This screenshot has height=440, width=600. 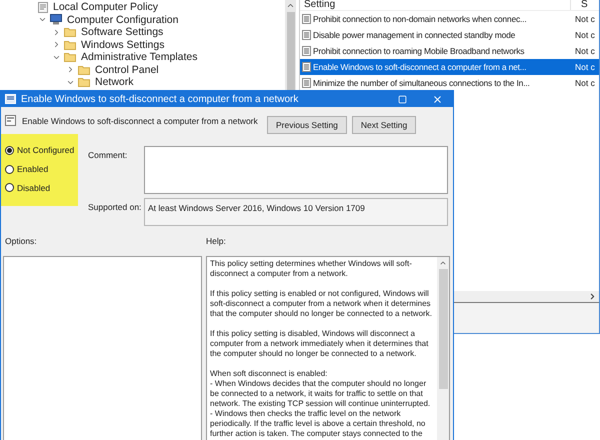 What do you see at coordinates (108, 155) in the screenshot?
I see `comment-label: Comment:` at bounding box center [108, 155].